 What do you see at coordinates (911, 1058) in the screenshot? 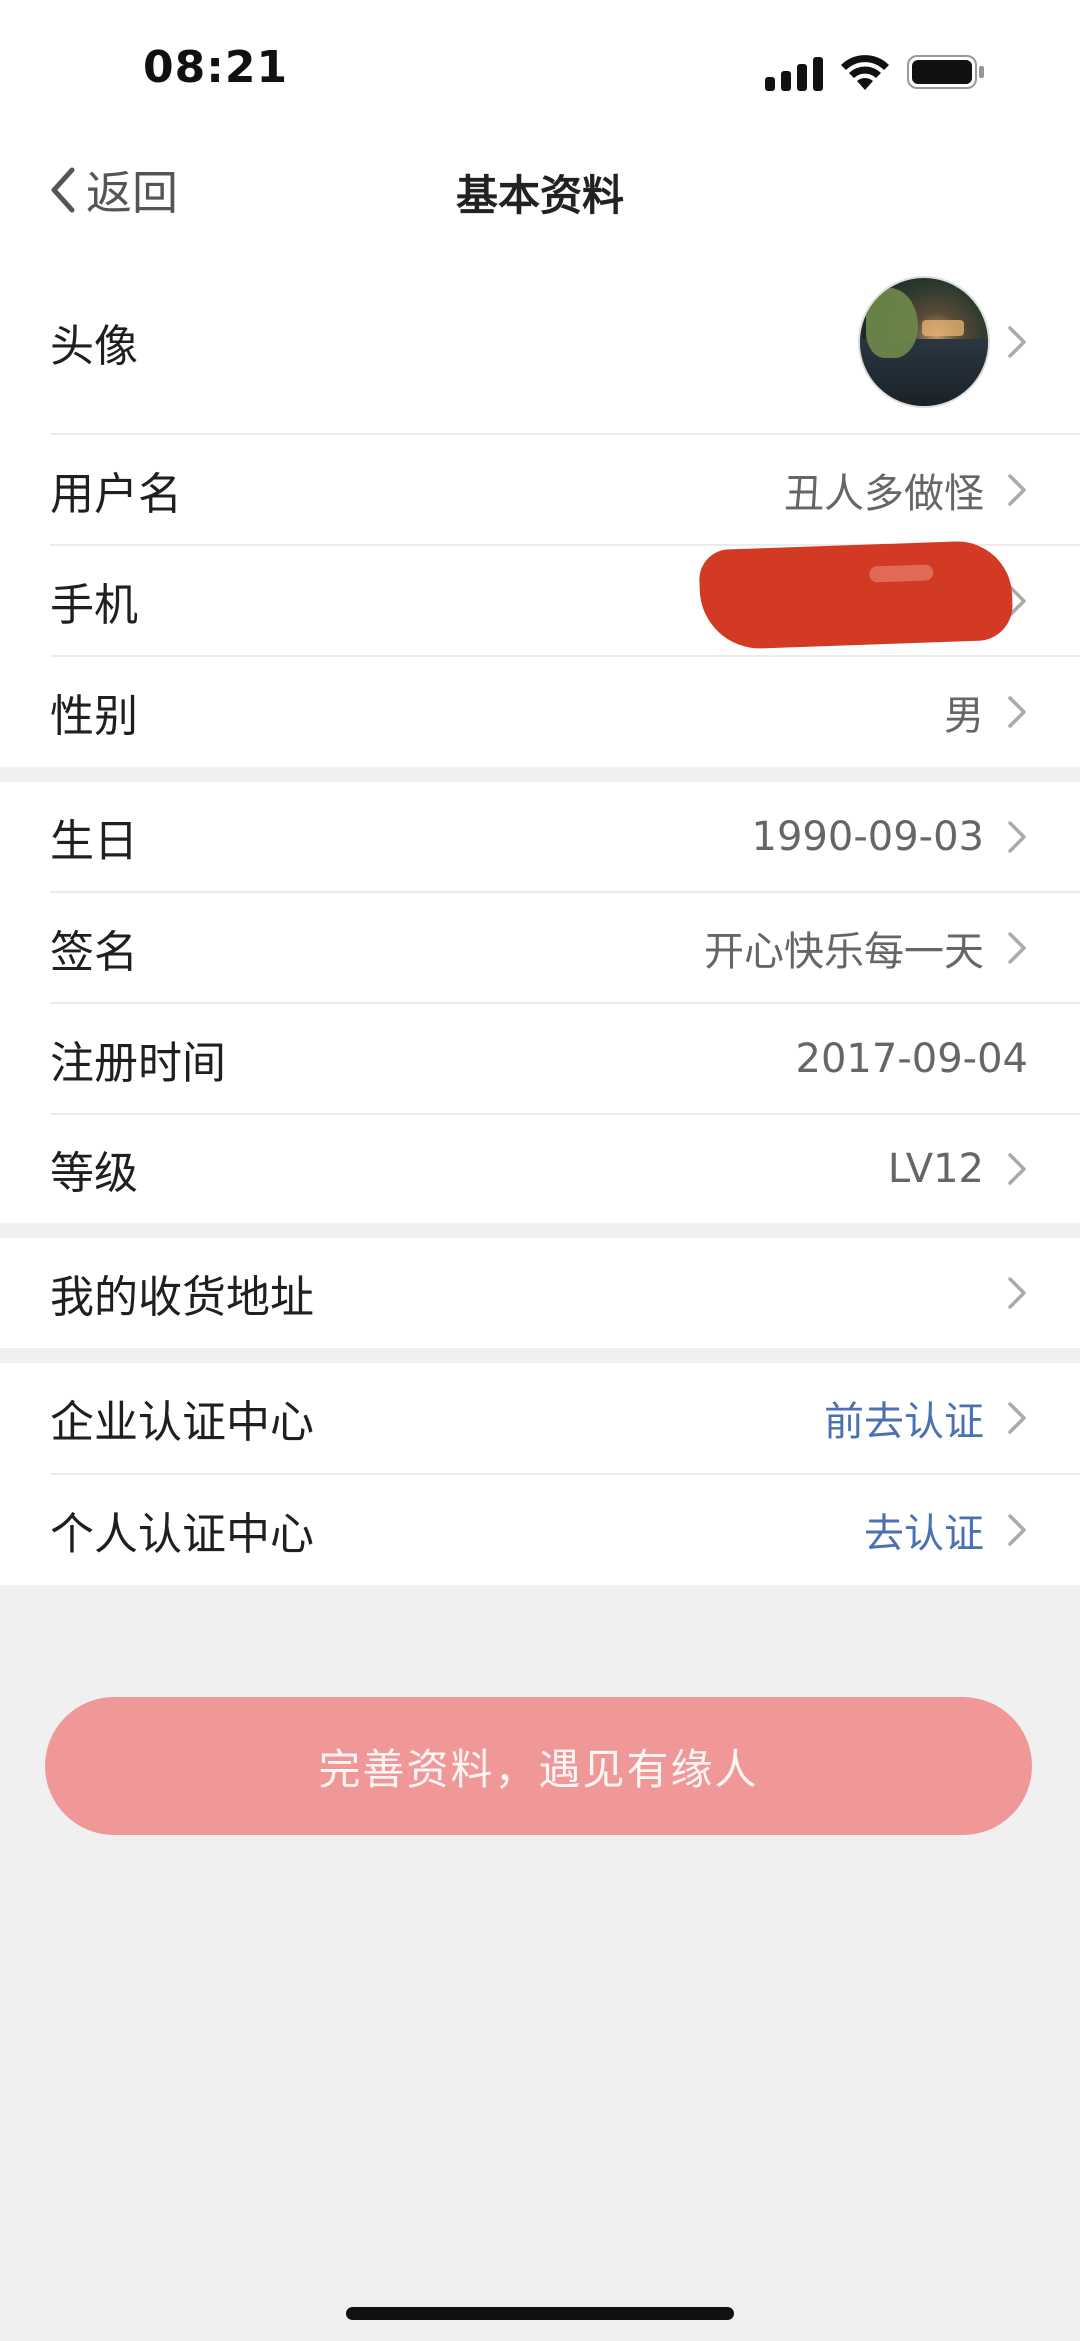
I see `register-time-value: 2017-09-04` at bounding box center [911, 1058].